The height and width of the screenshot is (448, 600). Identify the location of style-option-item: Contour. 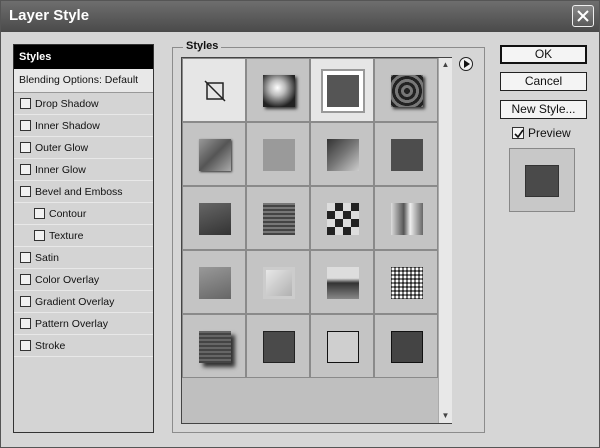
(83, 214).